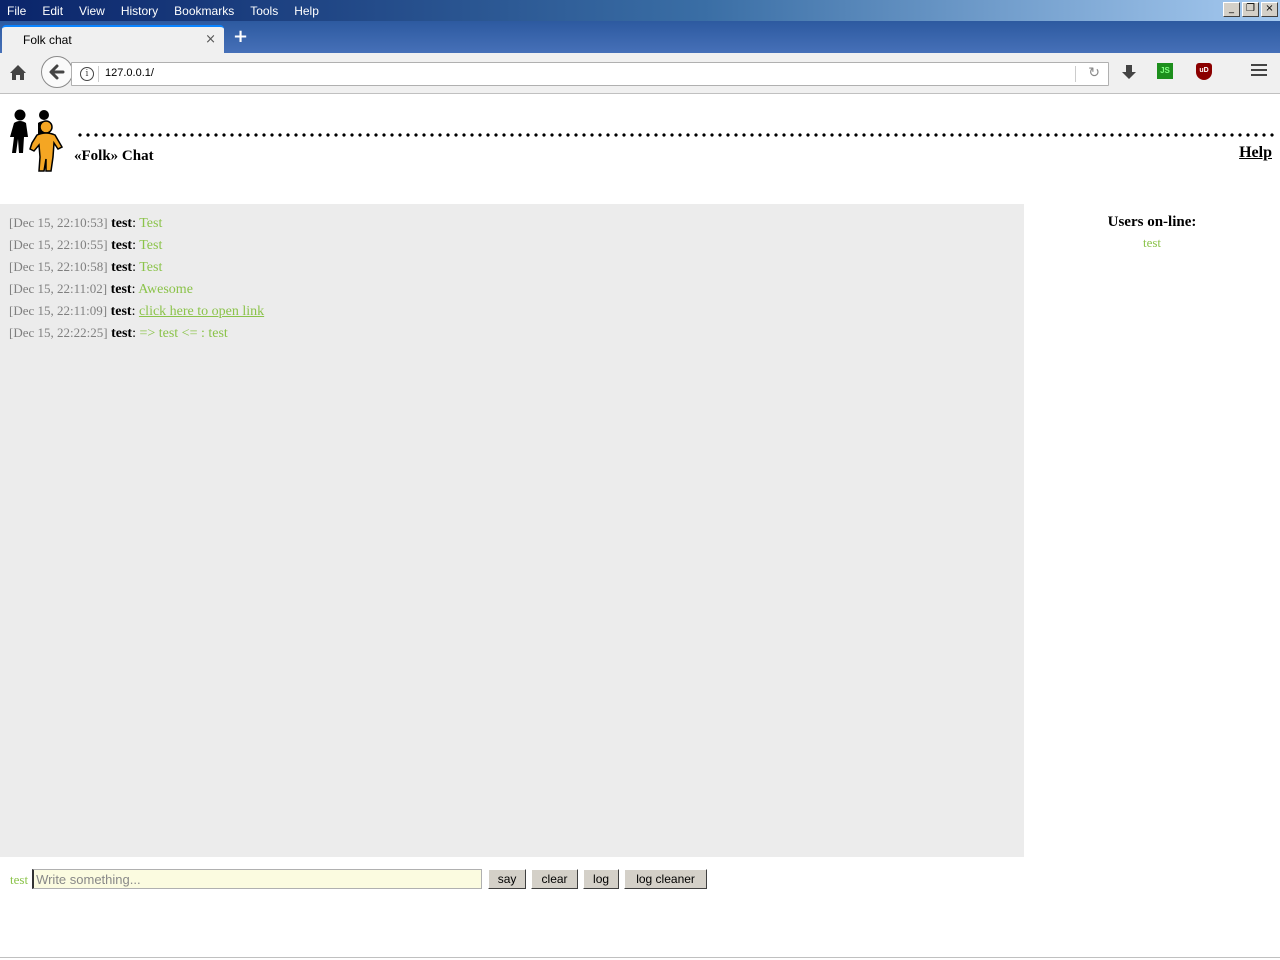 Image resolution: width=1280 pixels, height=960 pixels. What do you see at coordinates (257, 879) in the screenshot?
I see `message-input` at bounding box center [257, 879].